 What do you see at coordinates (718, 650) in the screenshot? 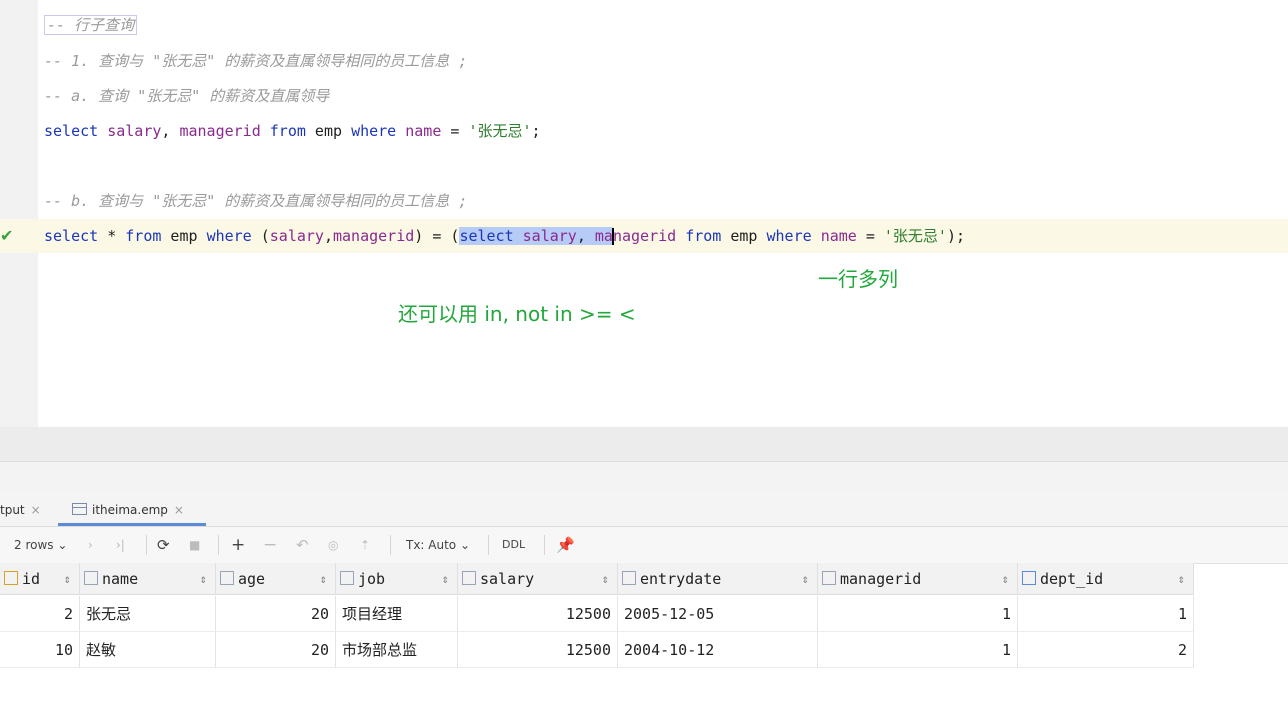
I see `table-cell-entrydate: 2004-10-12` at bounding box center [718, 650].